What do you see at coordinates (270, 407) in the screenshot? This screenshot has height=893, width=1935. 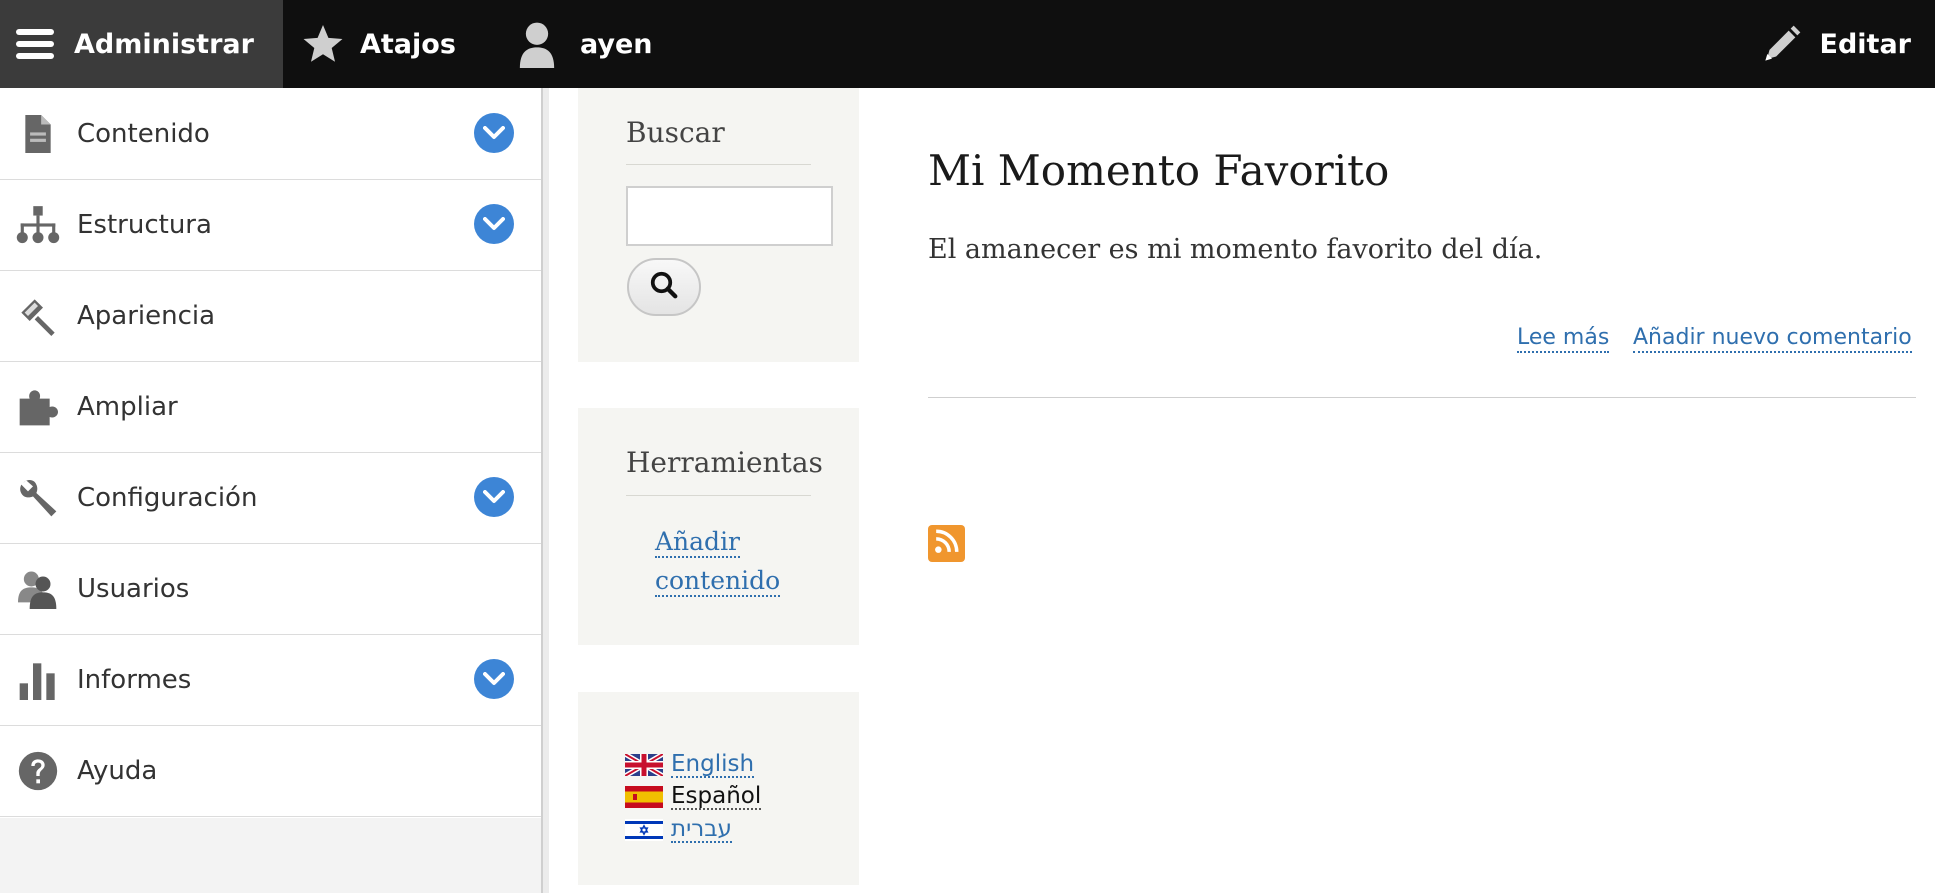 I see `tray-item-ampliar: Ampliar` at bounding box center [270, 407].